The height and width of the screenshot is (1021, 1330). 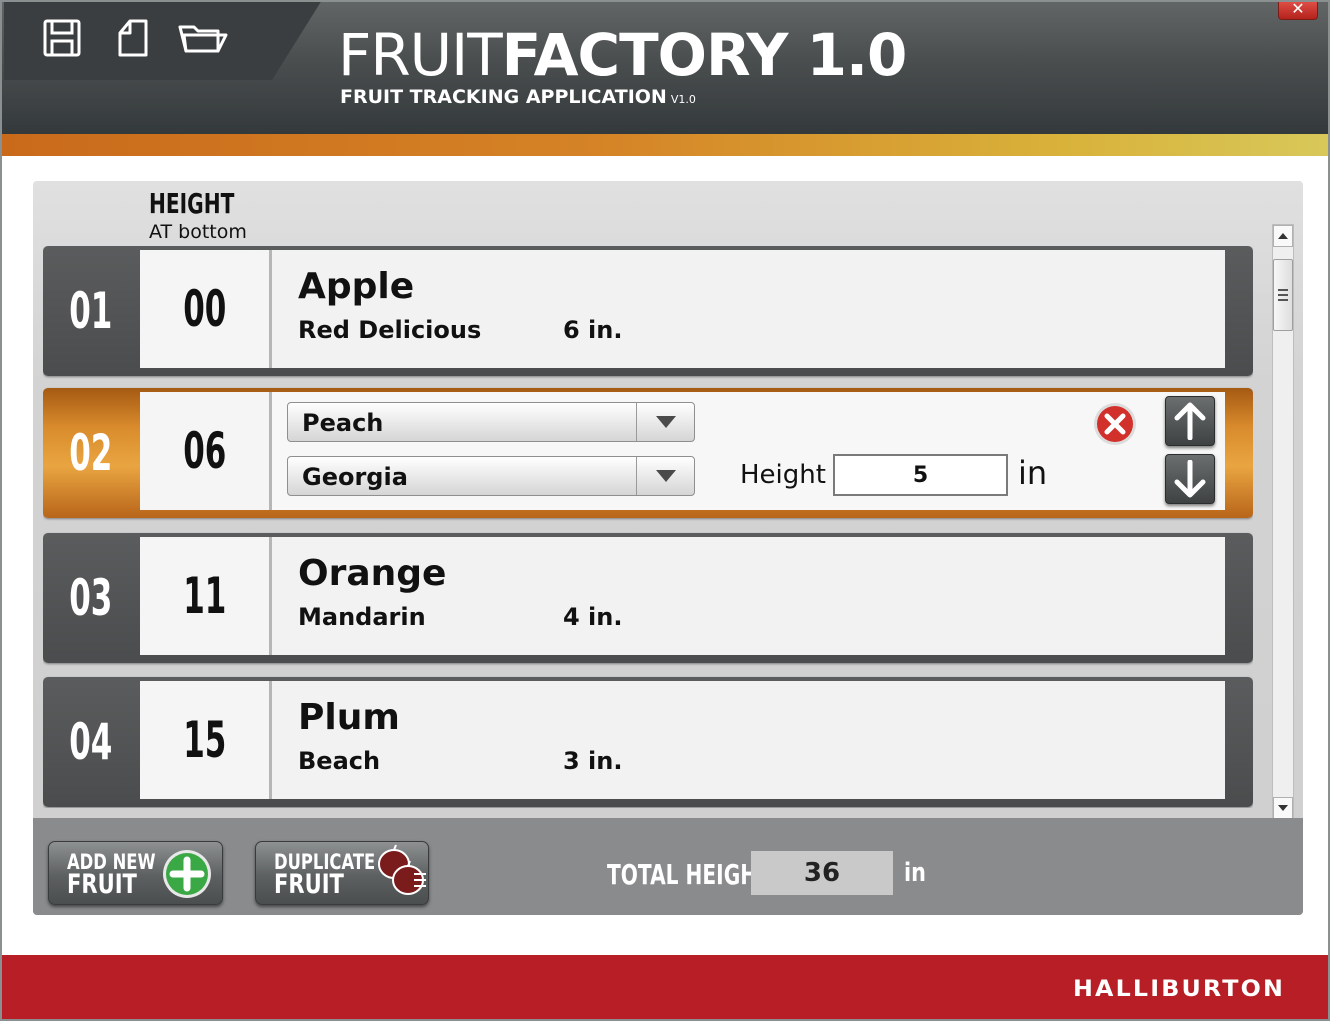 I want to click on app-subtitle: FRUIT TRACKING APPLICATION V1.0, so click(x=518, y=97).